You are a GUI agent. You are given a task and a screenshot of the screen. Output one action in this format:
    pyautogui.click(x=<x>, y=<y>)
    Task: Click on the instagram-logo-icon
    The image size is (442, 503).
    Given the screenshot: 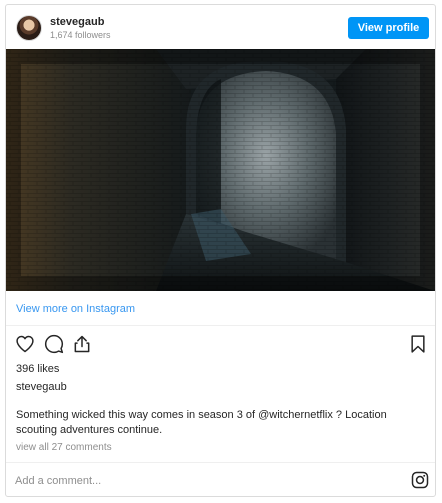 What is the action you would take?
    pyautogui.click(x=420, y=480)
    